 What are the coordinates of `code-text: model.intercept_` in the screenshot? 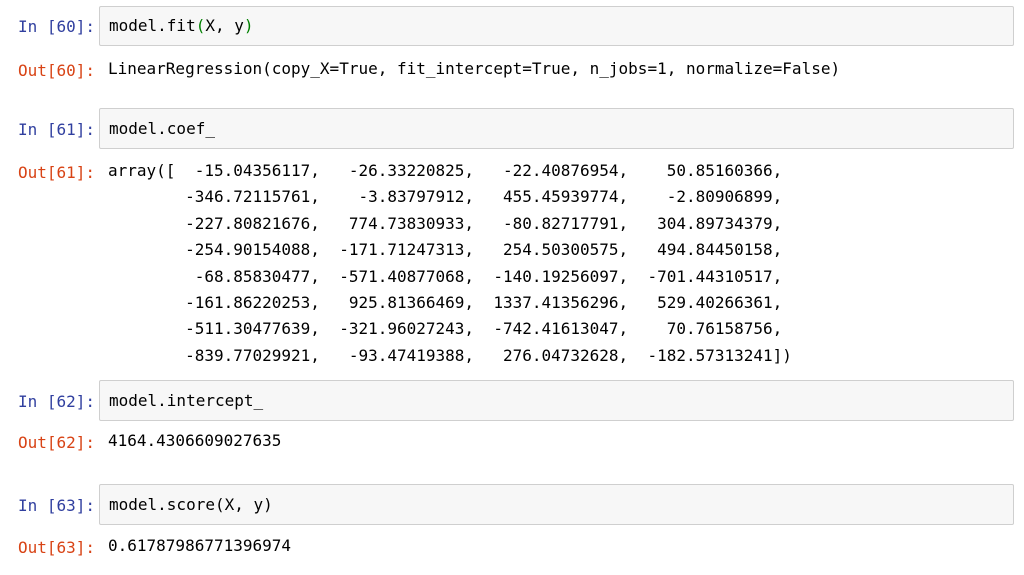 It's located at (186, 400).